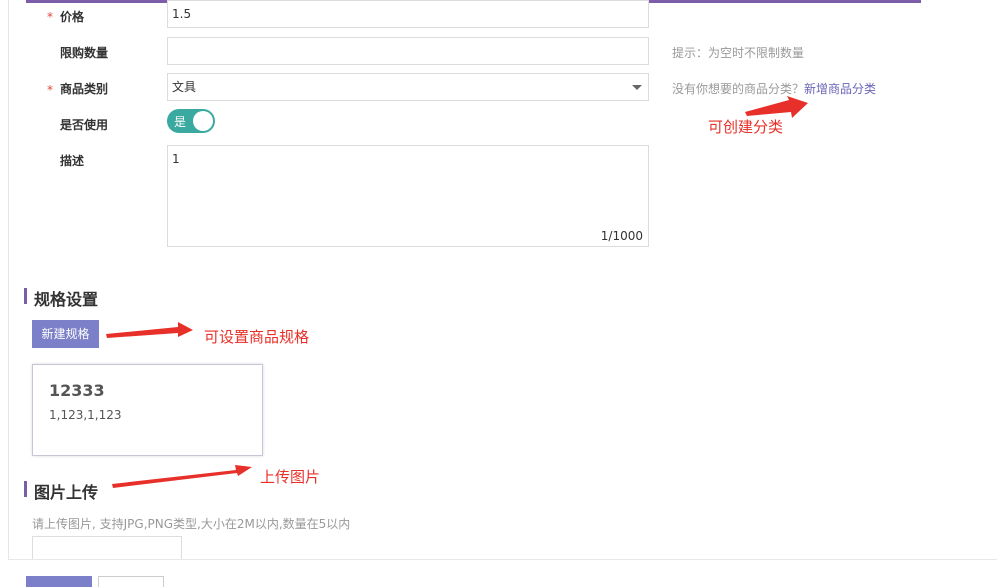 The width and height of the screenshot is (997, 587). What do you see at coordinates (66, 299) in the screenshot?
I see `spec-section-title-text: 规格设置` at bounding box center [66, 299].